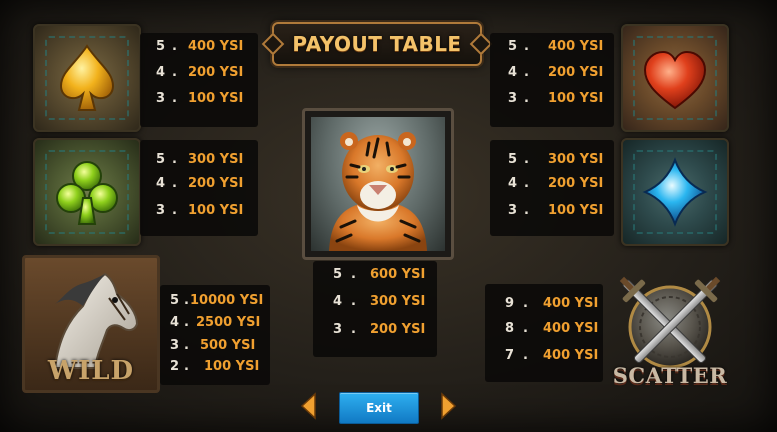 The image size is (777, 432). What do you see at coordinates (510, 355) in the screenshot?
I see `pay-count: 7` at bounding box center [510, 355].